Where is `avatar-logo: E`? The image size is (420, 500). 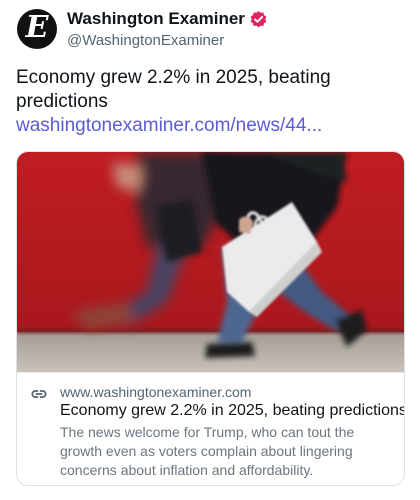
avatar-logo: E is located at coordinates (37, 27).